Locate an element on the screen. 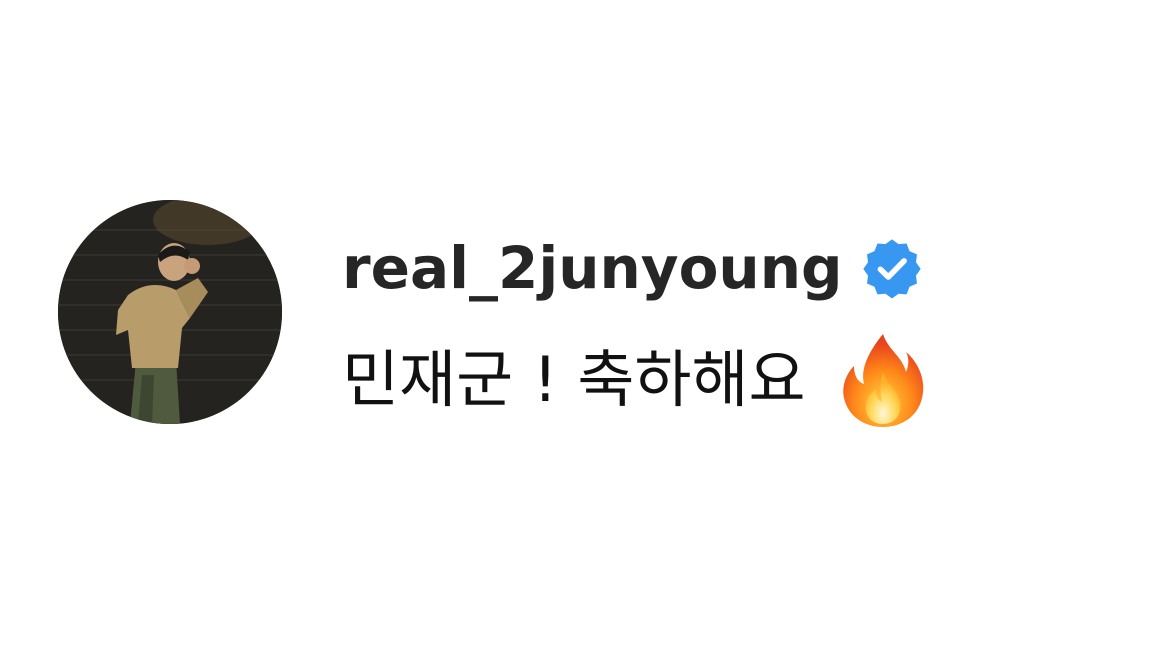  fire-emoji-icon is located at coordinates (883, 380).